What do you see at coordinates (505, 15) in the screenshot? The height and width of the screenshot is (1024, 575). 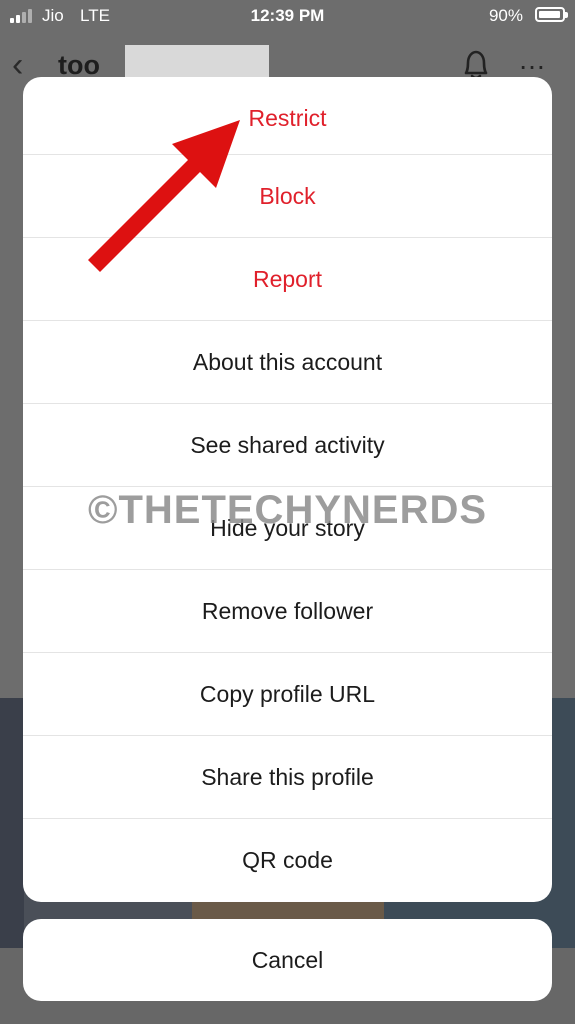 I see `battery-percent: 90%` at bounding box center [505, 15].